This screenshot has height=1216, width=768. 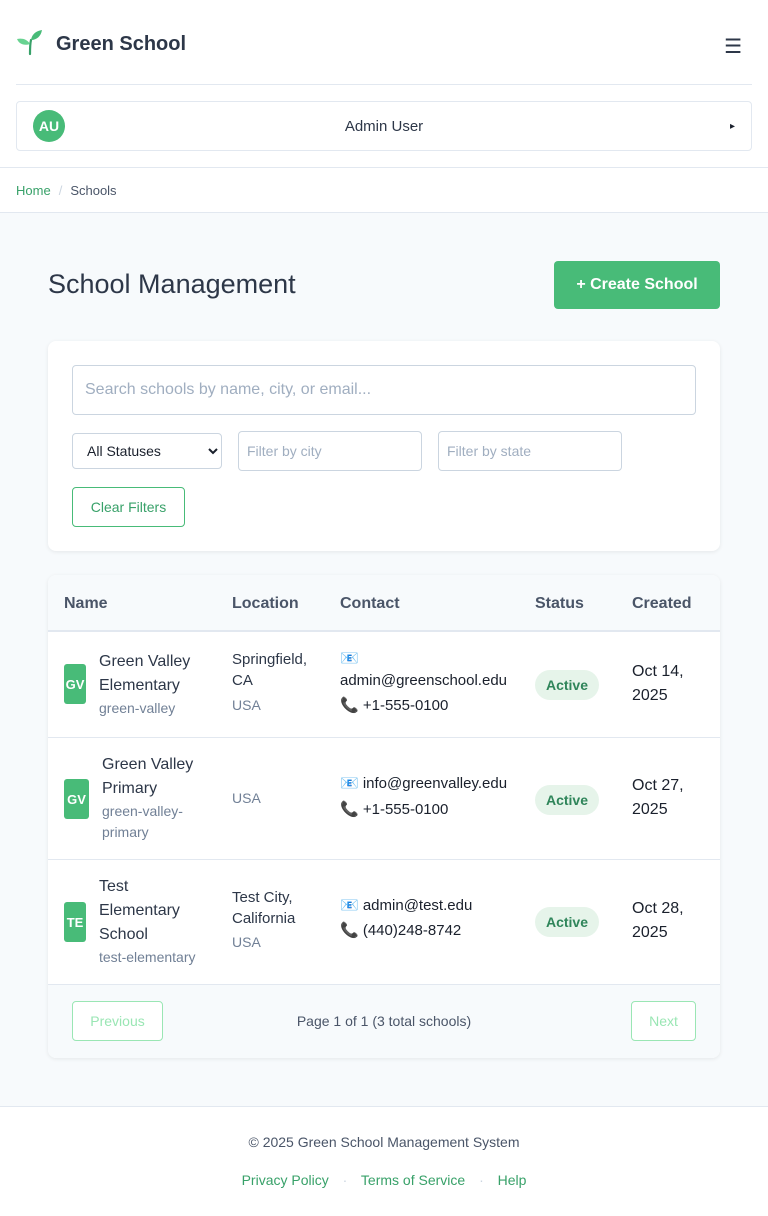 What do you see at coordinates (147, 957) in the screenshot?
I see `school-slug: test-elementary` at bounding box center [147, 957].